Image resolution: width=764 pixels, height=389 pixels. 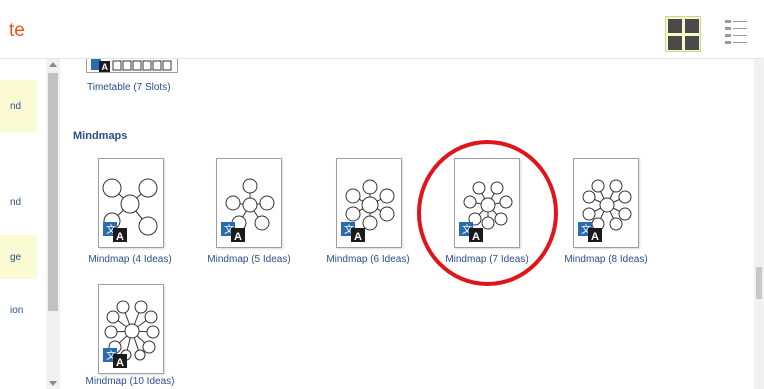 What do you see at coordinates (100, 136) in the screenshot?
I see `section-title-mindmaps: Mindmaps` at bounding box center [100, 136].